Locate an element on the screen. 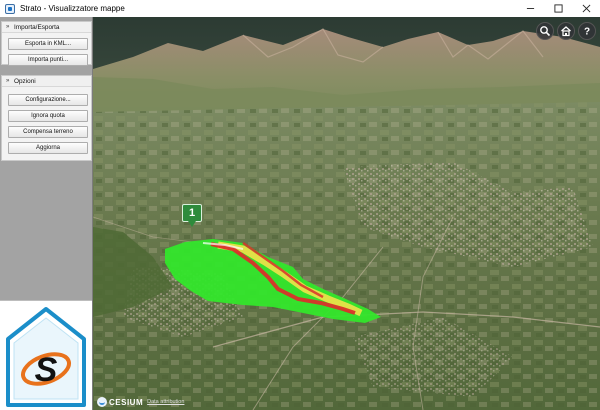 This screenshot has width=600, height=410. minimize-button is located at coordinates (530, 8).